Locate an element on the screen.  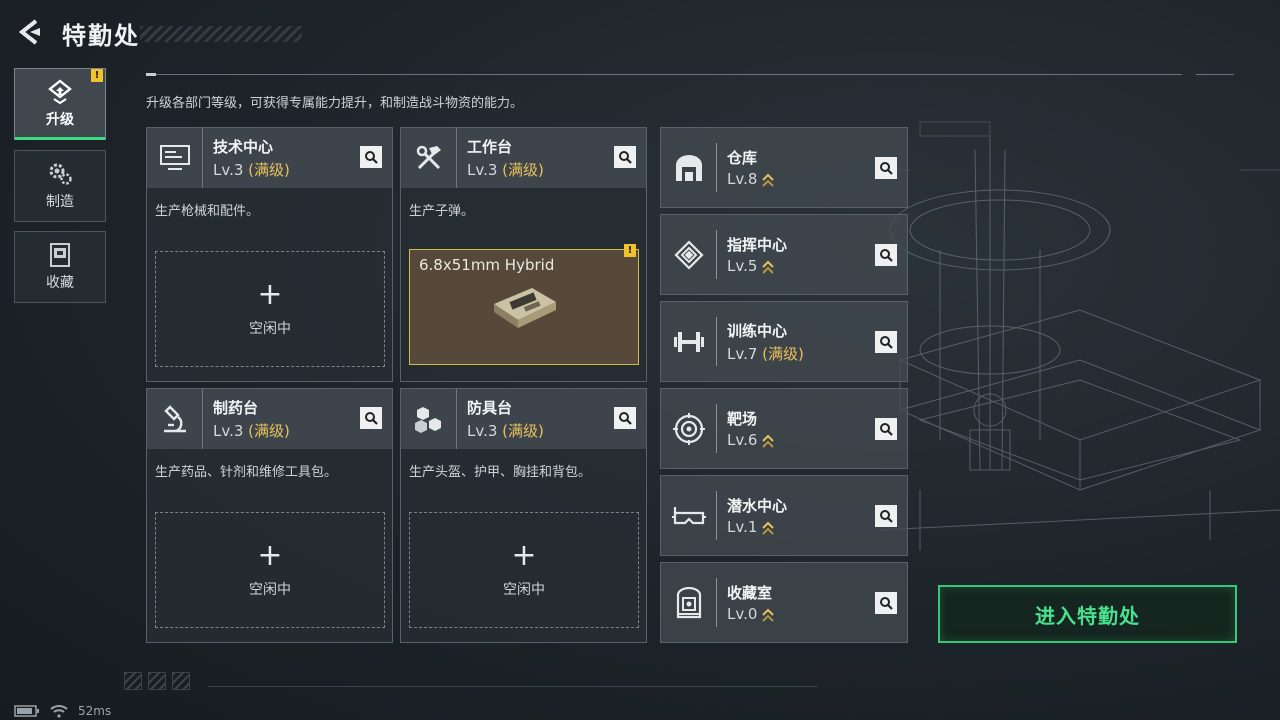
card-titles: 靶场 Lv.6 is located at coordinates (751, 428).